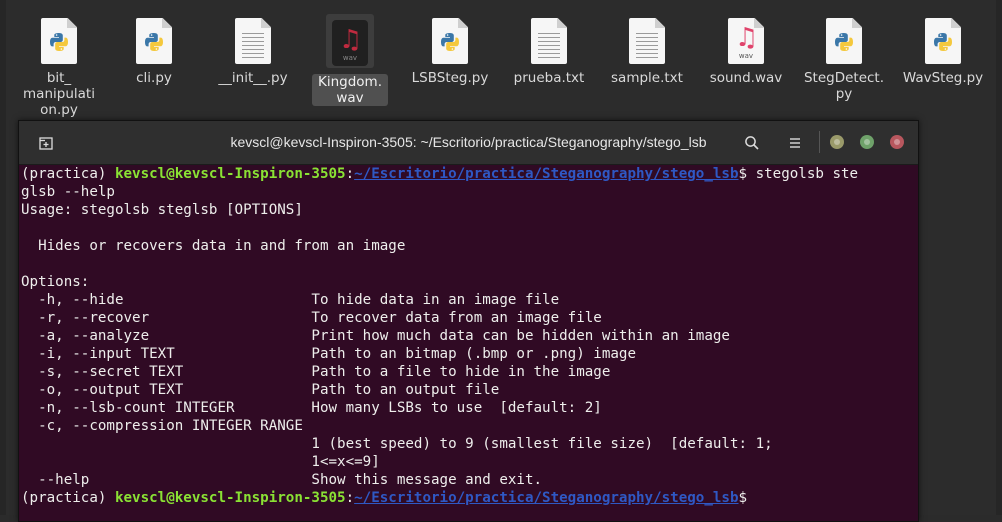 The image size is (1002, 522). Describe the element at coordinates (819, 142) in the screenshot. I see `titlebar-separator` at that location.